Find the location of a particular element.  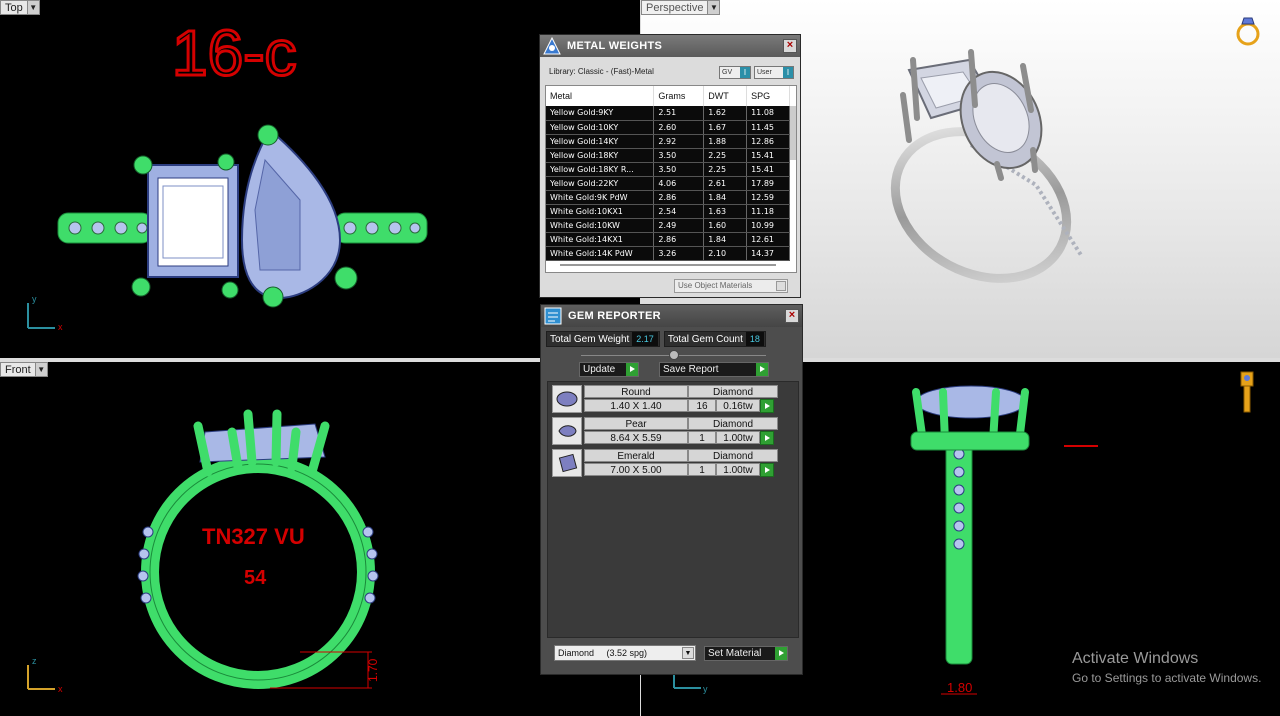

table-cell: 2.61 is located at coordinates (725, 183).